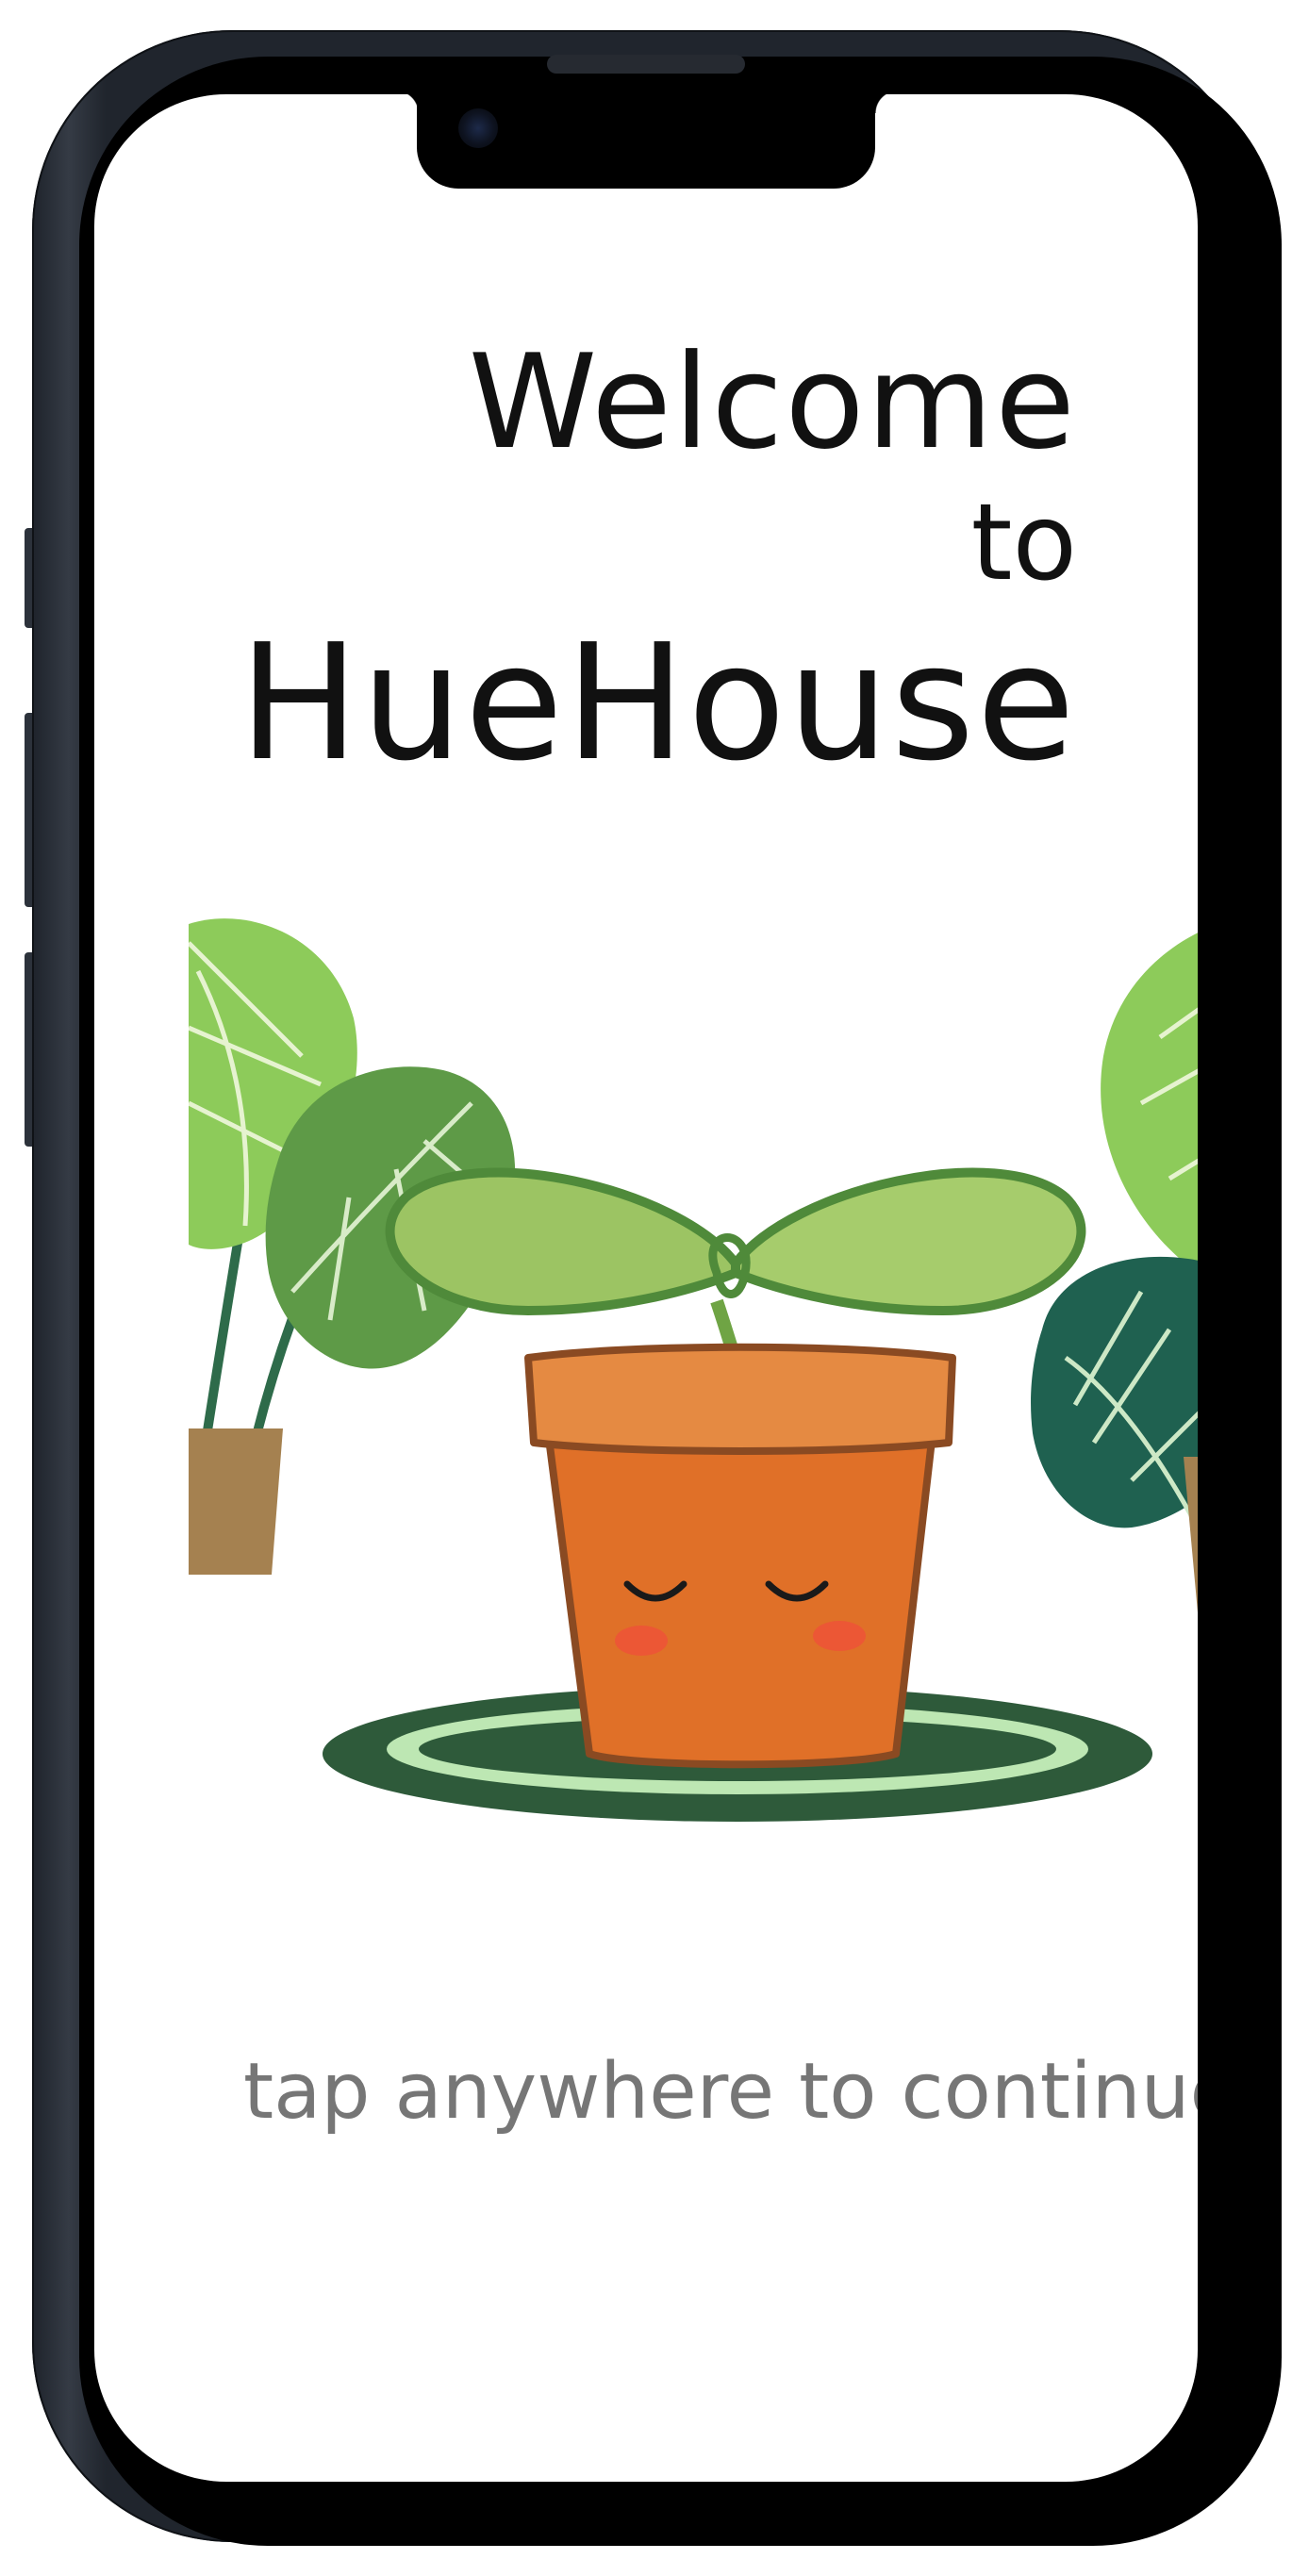 The width and height of the screenshot is (1292, 2576). I want to click on welcome-text: Welcome, so click(773, 402).